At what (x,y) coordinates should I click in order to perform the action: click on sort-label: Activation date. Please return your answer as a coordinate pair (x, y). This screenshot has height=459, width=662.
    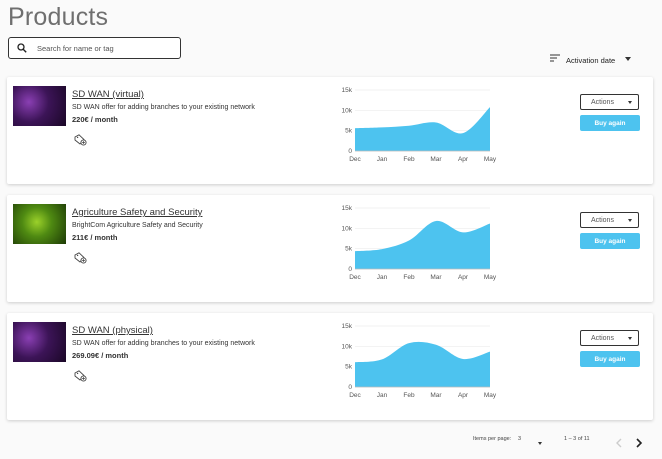
    Looking at the image, I should click on (591, 60).